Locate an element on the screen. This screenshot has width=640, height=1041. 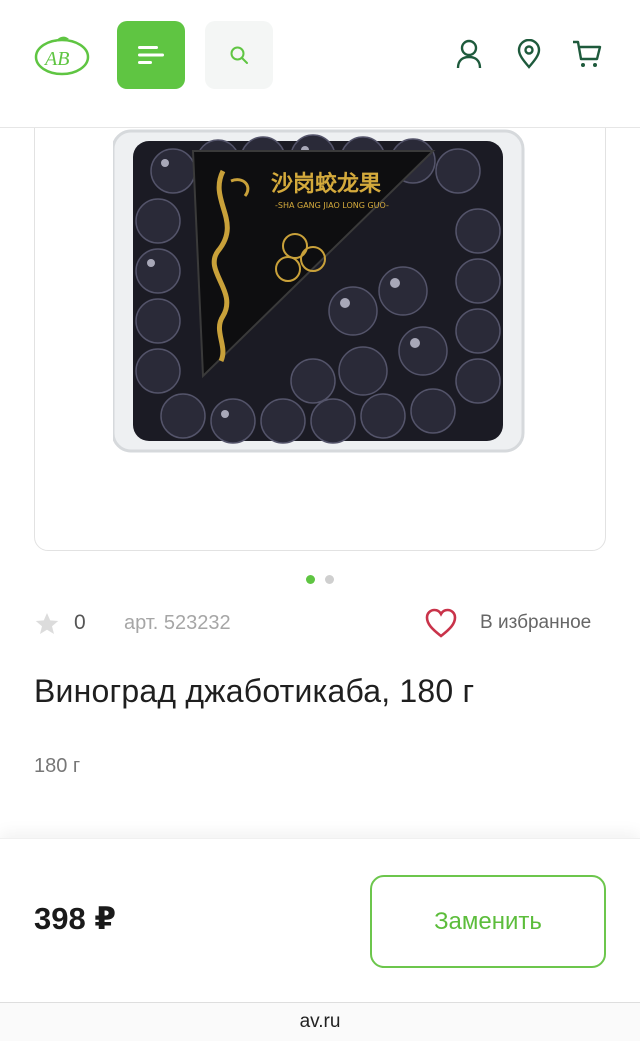
product-price: 398 ₽ is located at coordinates (75, 918).